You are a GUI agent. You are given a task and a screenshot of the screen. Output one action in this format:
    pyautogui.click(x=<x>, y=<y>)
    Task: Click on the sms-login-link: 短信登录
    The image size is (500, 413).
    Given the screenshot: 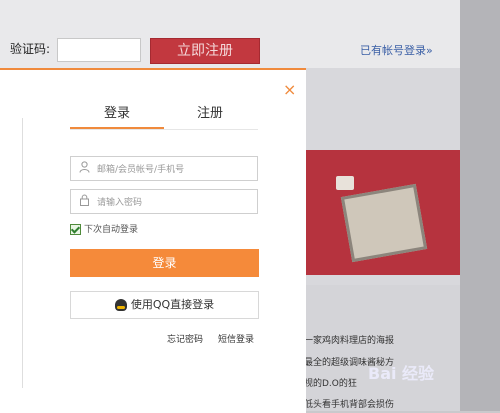 What is the action you would take?
    pyautogui.click(x=236, y=338)
    